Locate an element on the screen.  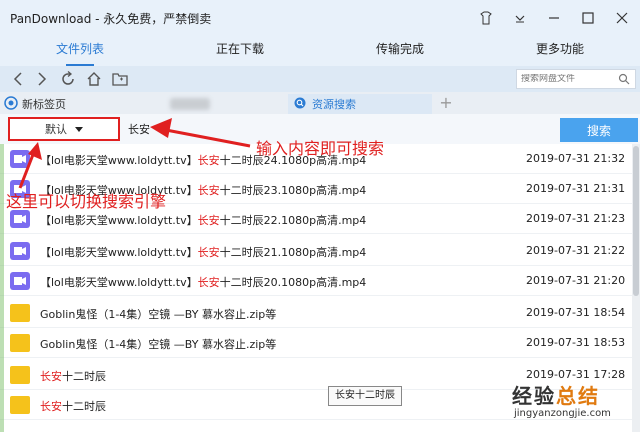
file-date: 2019-07-31 21:31 is located at coordinates (576, 188).